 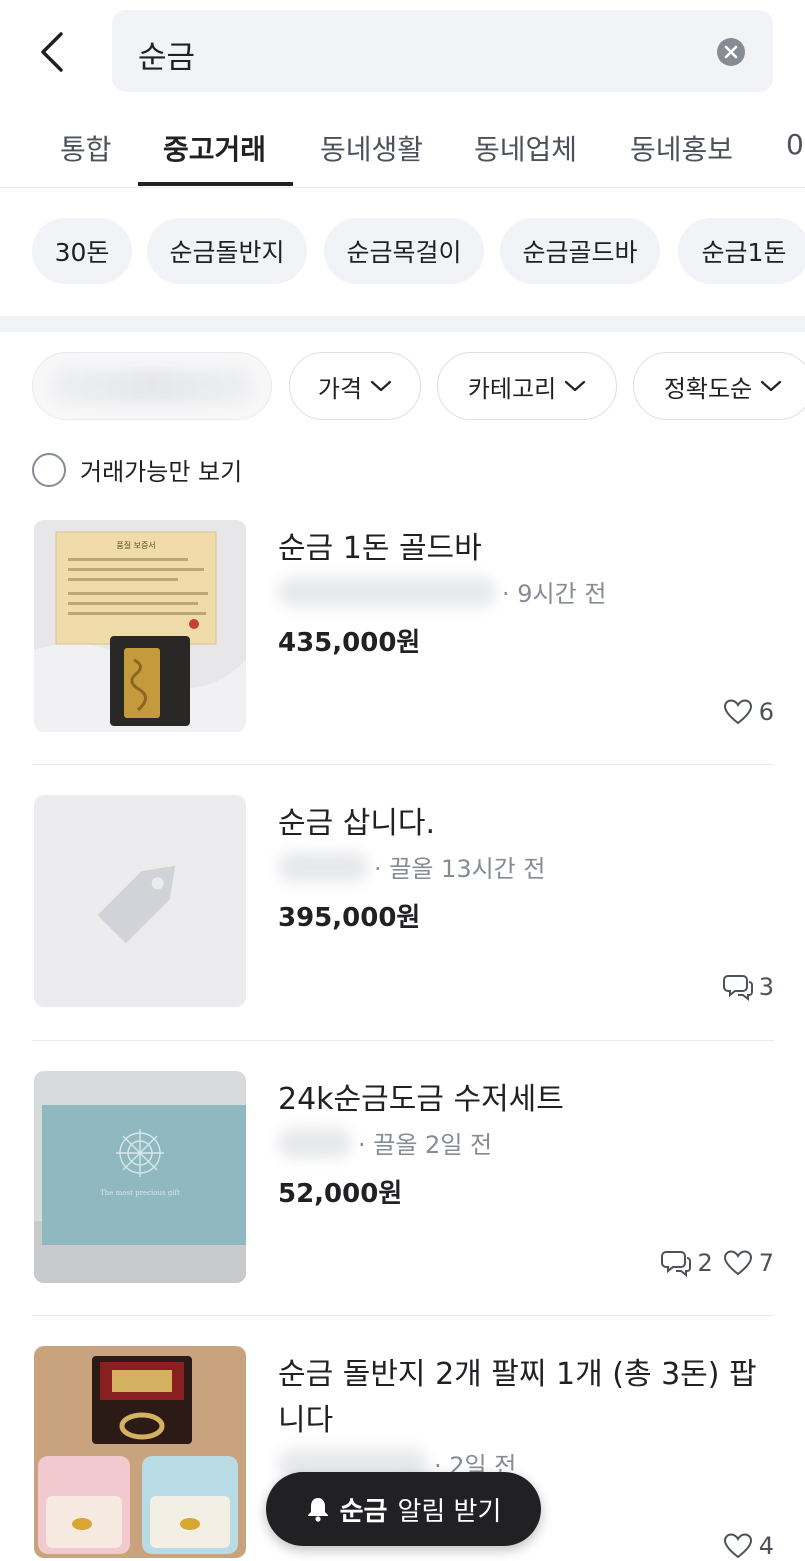 I want to click on keyword-alert-button: 순금 알림 받기, so click(x=403, y=1509).